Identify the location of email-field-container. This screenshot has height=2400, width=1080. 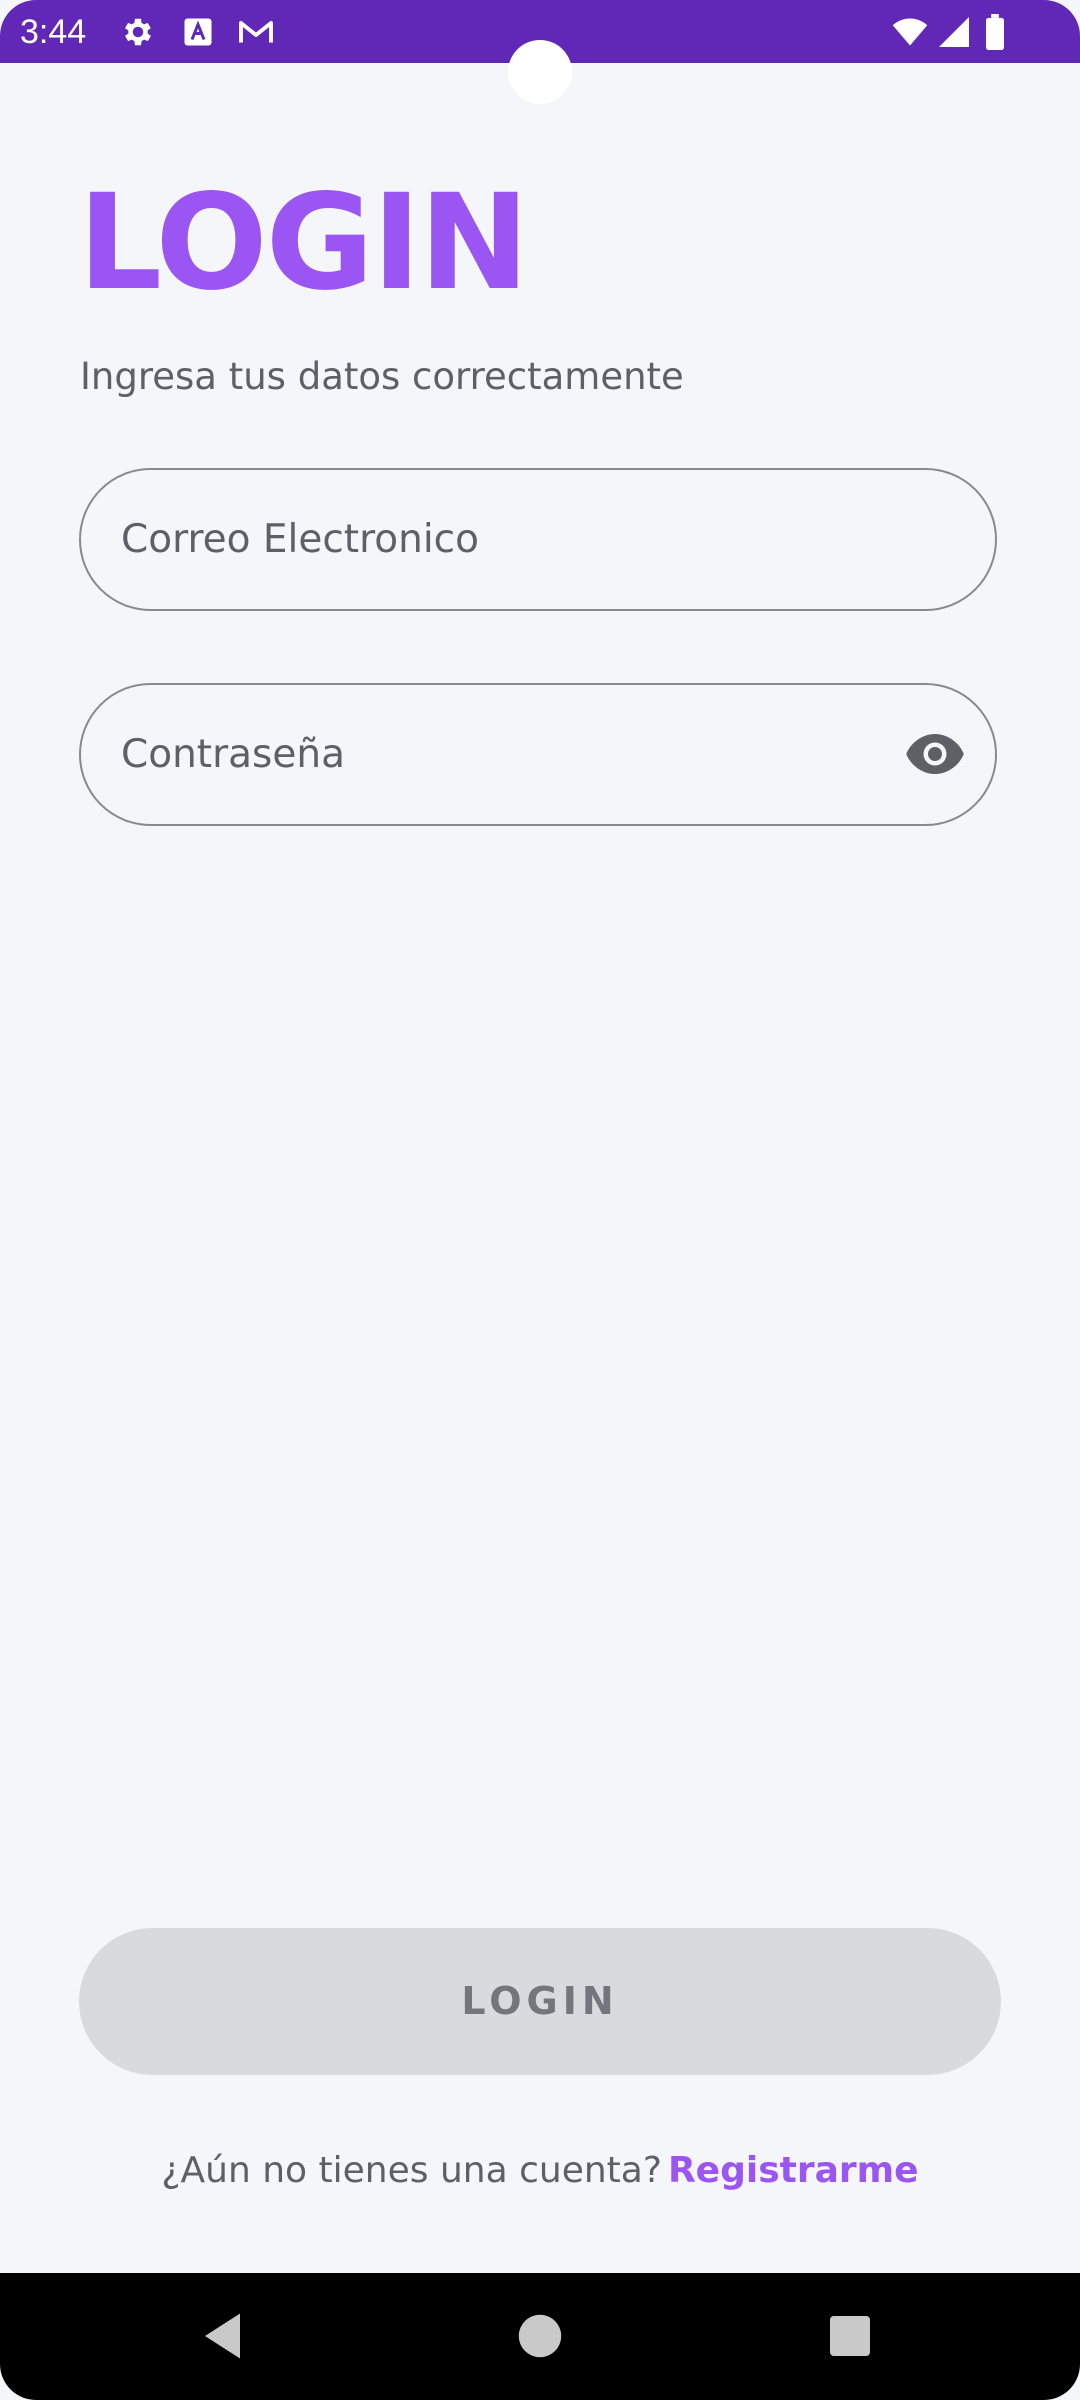
(538, 539).